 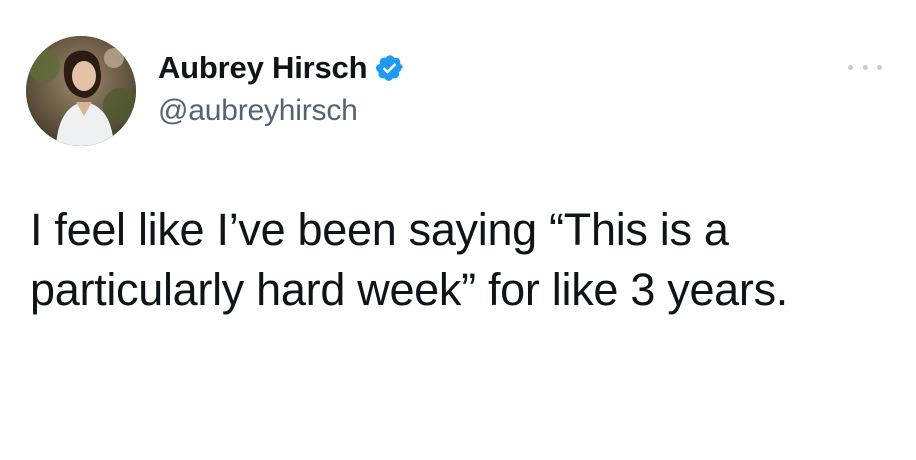 I want to click on more-options-icon, so click(x=865, y=67).